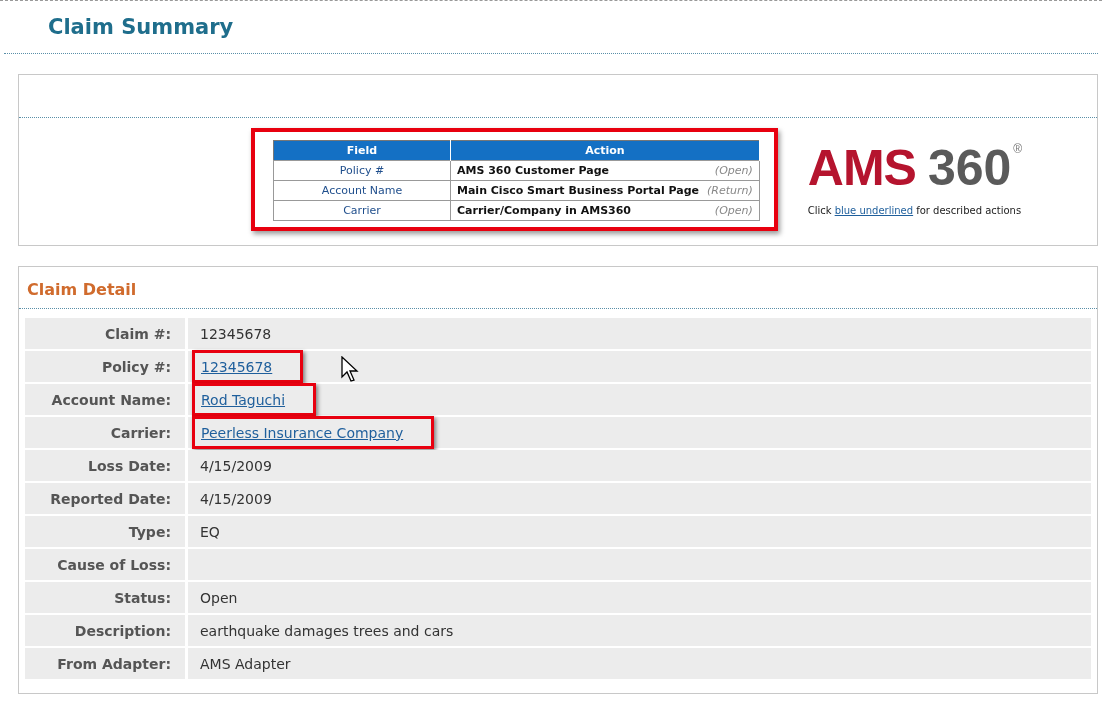  I want to click on field-label: Account Name:, so click(105, 399).